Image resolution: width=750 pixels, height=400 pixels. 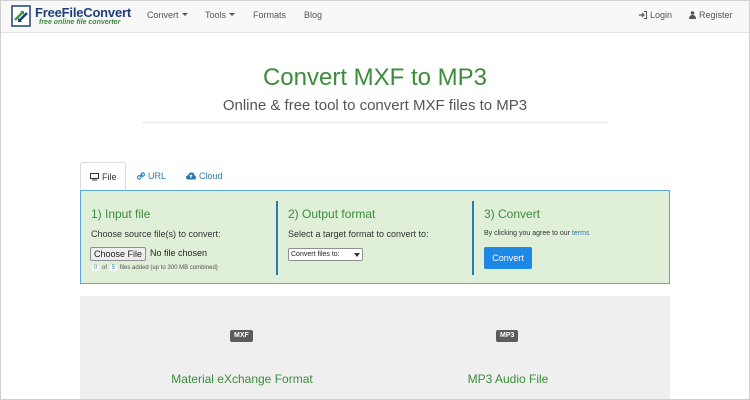 I want to click on logo-arrows-icon, so click(x=21, y=16).